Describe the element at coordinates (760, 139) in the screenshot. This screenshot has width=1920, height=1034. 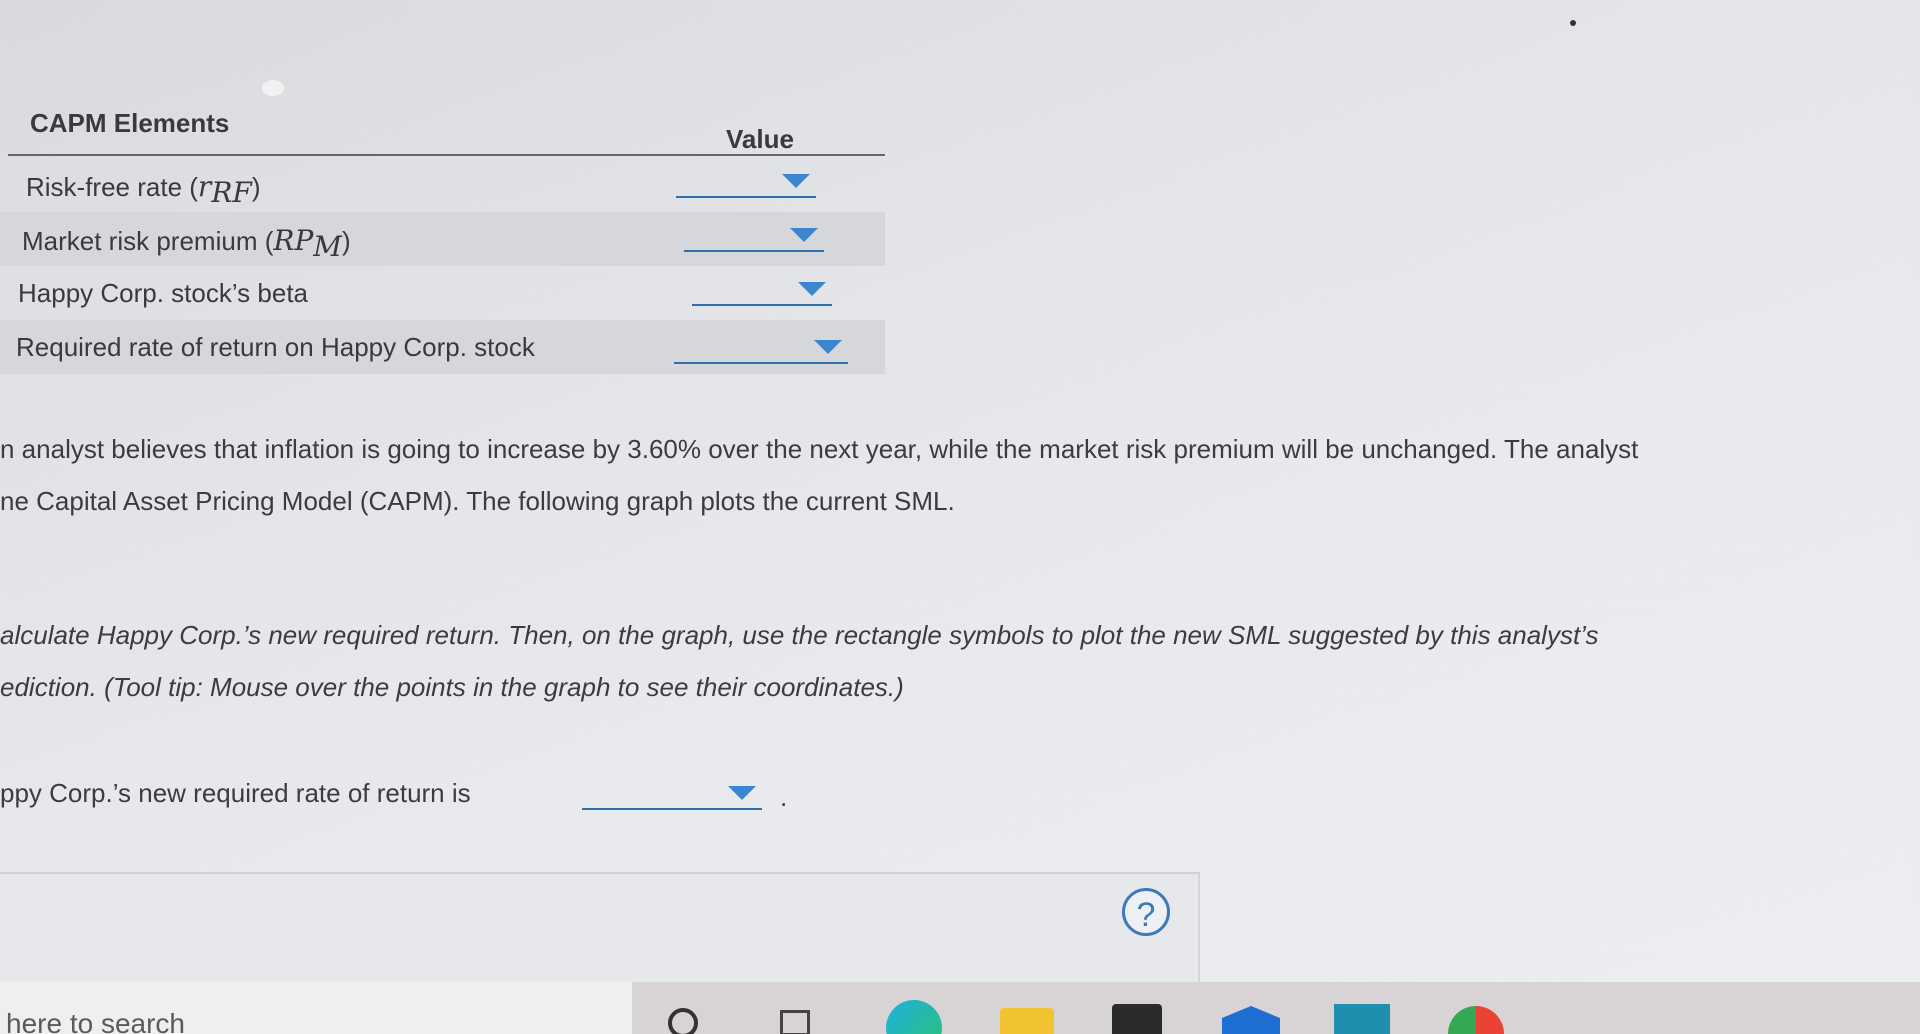
I see `header-value: Value` at that location.